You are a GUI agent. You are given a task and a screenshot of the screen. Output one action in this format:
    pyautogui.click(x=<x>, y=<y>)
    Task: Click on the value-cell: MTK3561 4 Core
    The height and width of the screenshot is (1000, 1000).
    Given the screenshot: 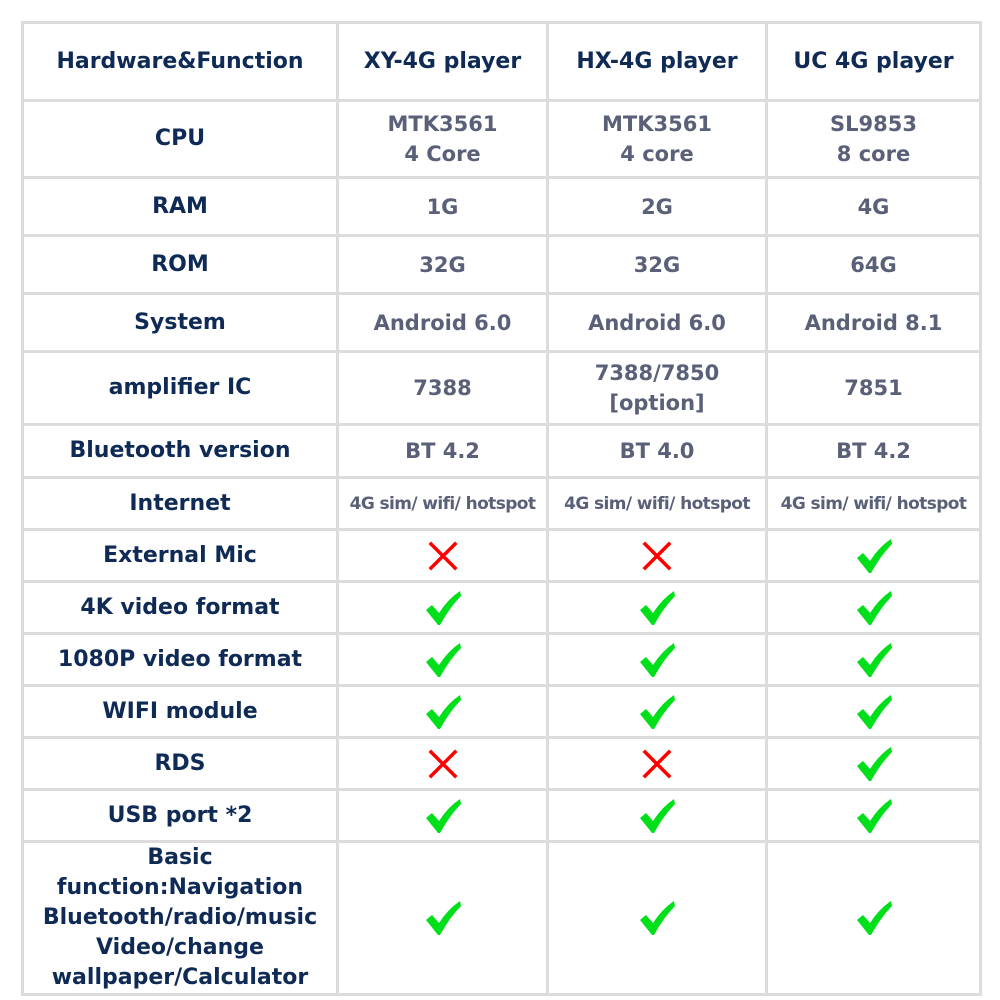 What is the action you would take?
    pyautogui.click(x=442, y=139)
    